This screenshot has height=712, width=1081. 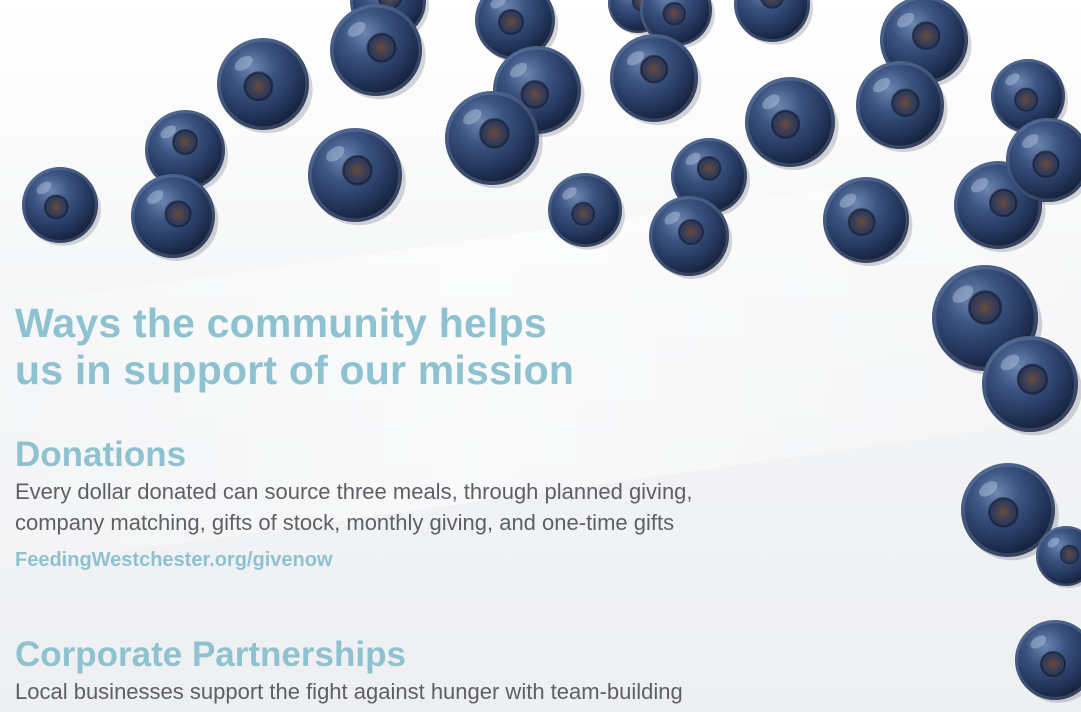 I want to click on donations-title: Donations, so click(x=101, y=454).